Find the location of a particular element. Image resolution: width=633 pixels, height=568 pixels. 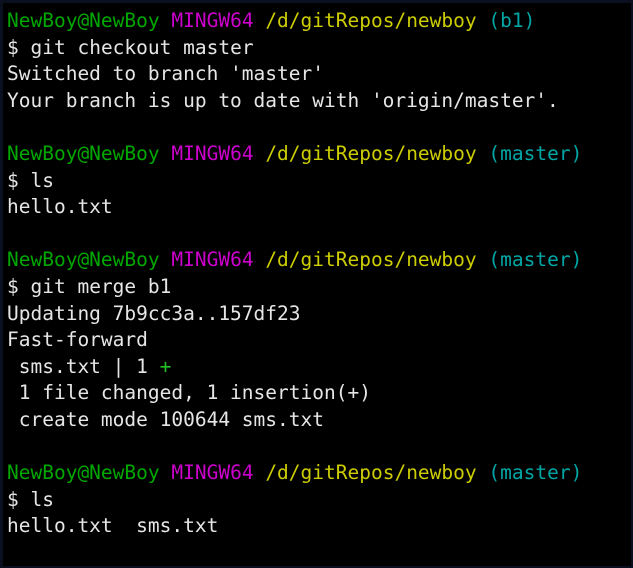

output-text: hello.txt is located at coordinates (60, 207).